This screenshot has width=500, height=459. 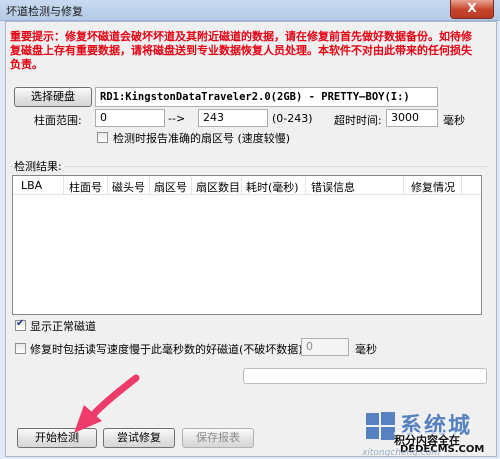 I want to click on select-disk-button: 选择硬盘, so click(x=53, y=97).